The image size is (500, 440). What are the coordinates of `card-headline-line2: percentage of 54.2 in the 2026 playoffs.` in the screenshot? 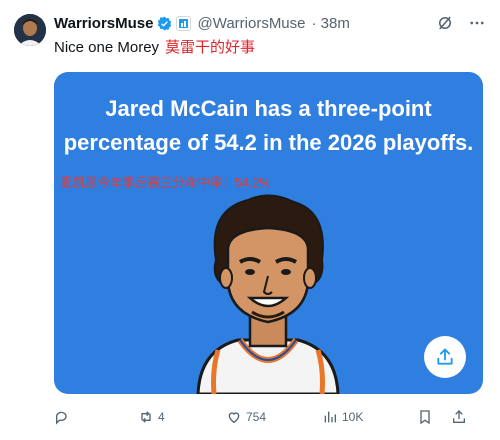 It's located at (268, 142).